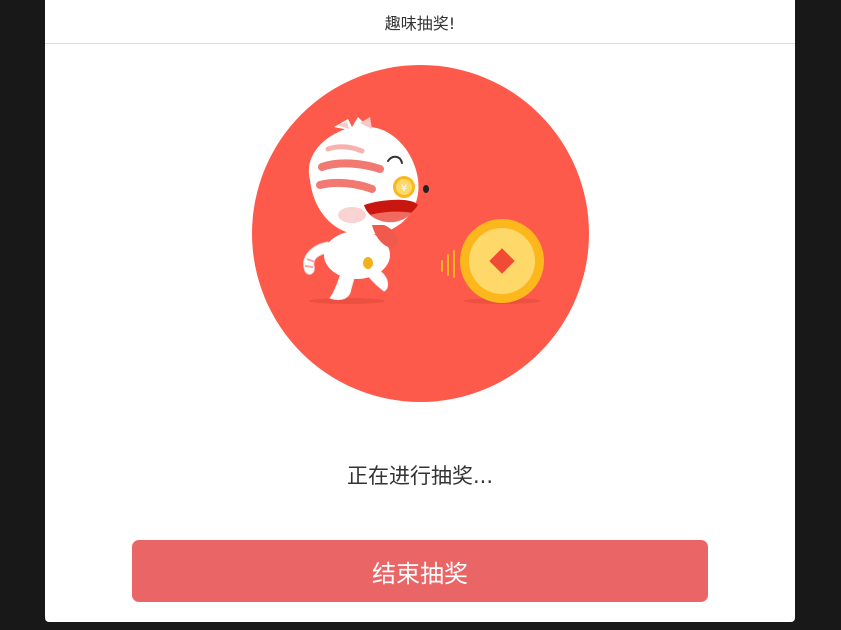  I want to click on coin-eye-symbol: ¥, so click(404, 188).